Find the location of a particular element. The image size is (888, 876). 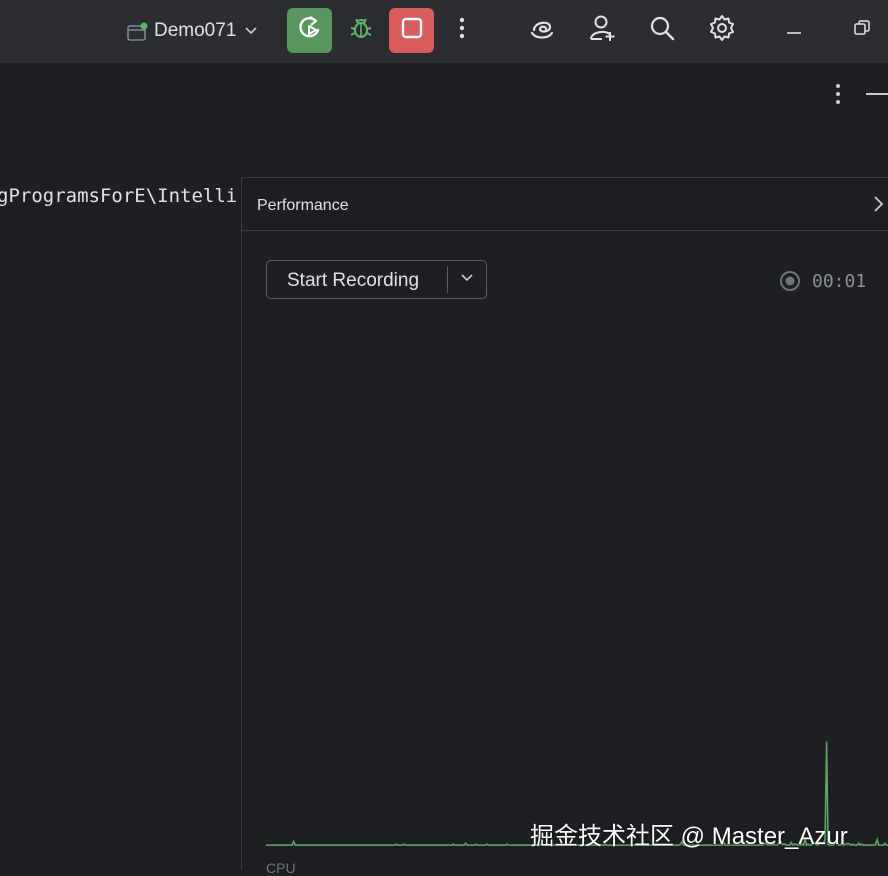

project-window-icon is located at coordinates (137, 31).